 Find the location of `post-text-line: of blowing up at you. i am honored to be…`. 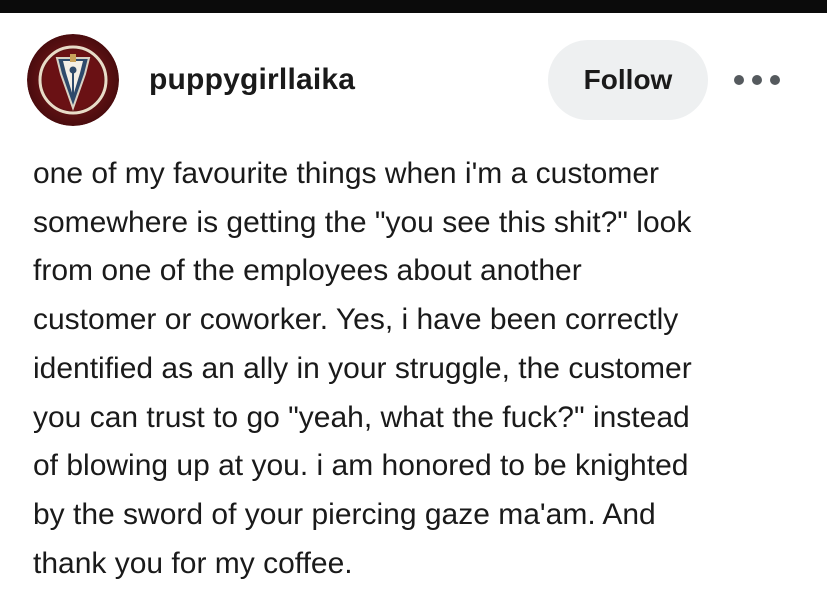

post-text-line: of blowing up at you. i am honored to be… is located at coordinates (361, 466).